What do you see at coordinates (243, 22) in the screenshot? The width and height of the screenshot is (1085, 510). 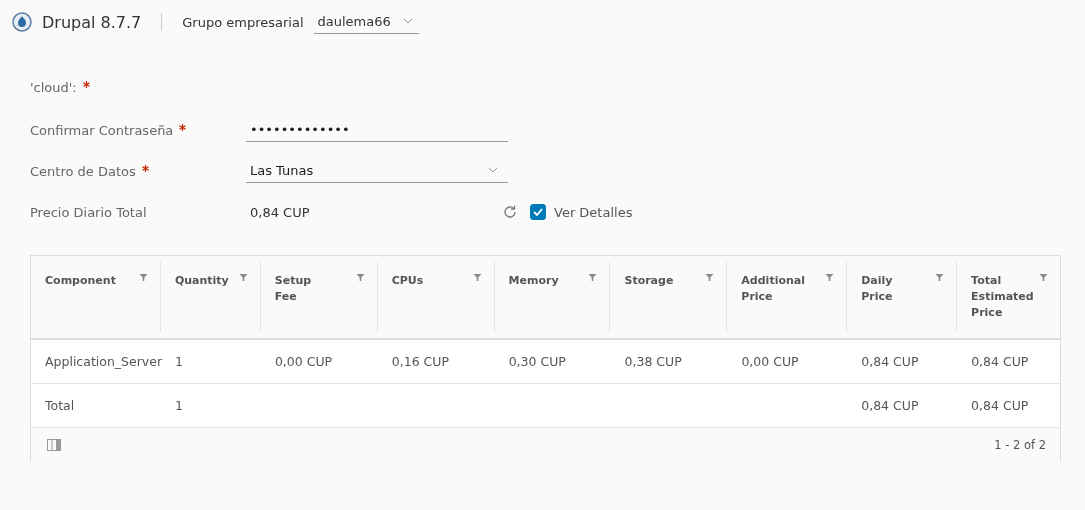 I see `group-label: Grupo empresarial` at bounding box center [243, 22].